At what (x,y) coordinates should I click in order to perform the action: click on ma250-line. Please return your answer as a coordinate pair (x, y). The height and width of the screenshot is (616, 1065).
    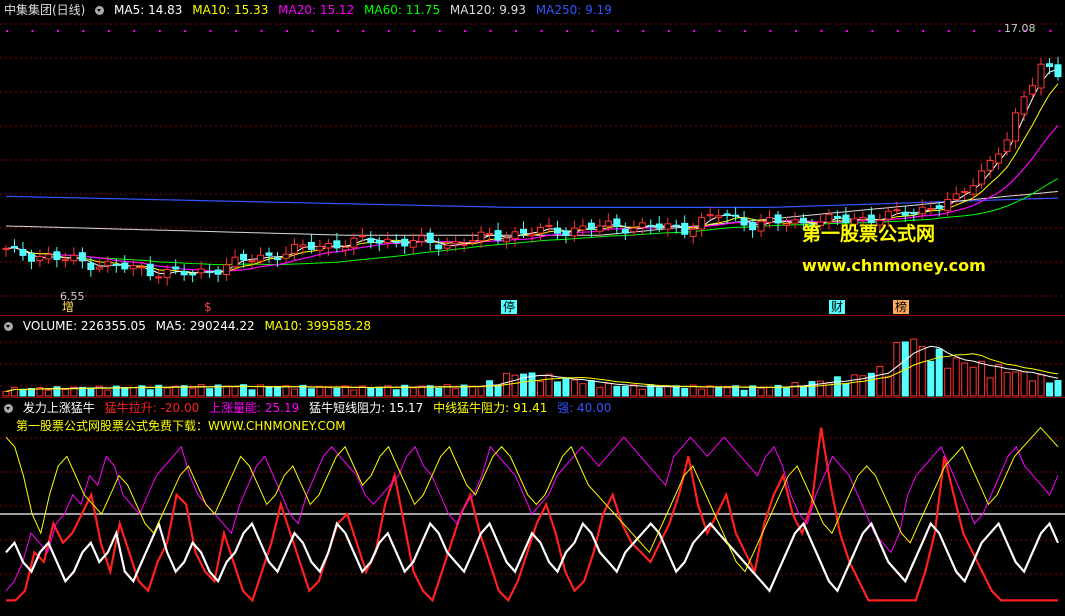
    Looking at the image, I should click on (532, 201).